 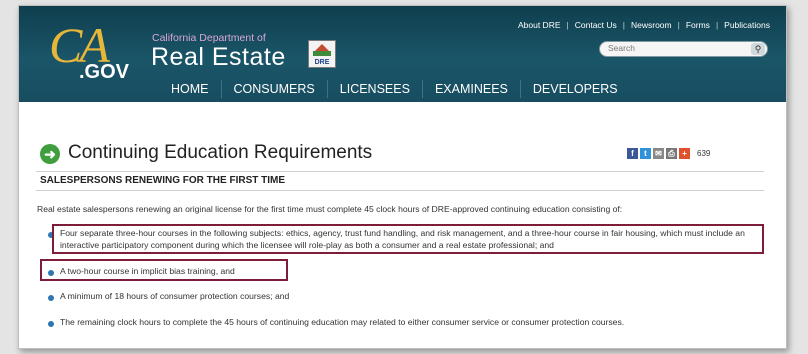 I want to click on dre-logo-icon: DRE, so click(x=322, y=54).